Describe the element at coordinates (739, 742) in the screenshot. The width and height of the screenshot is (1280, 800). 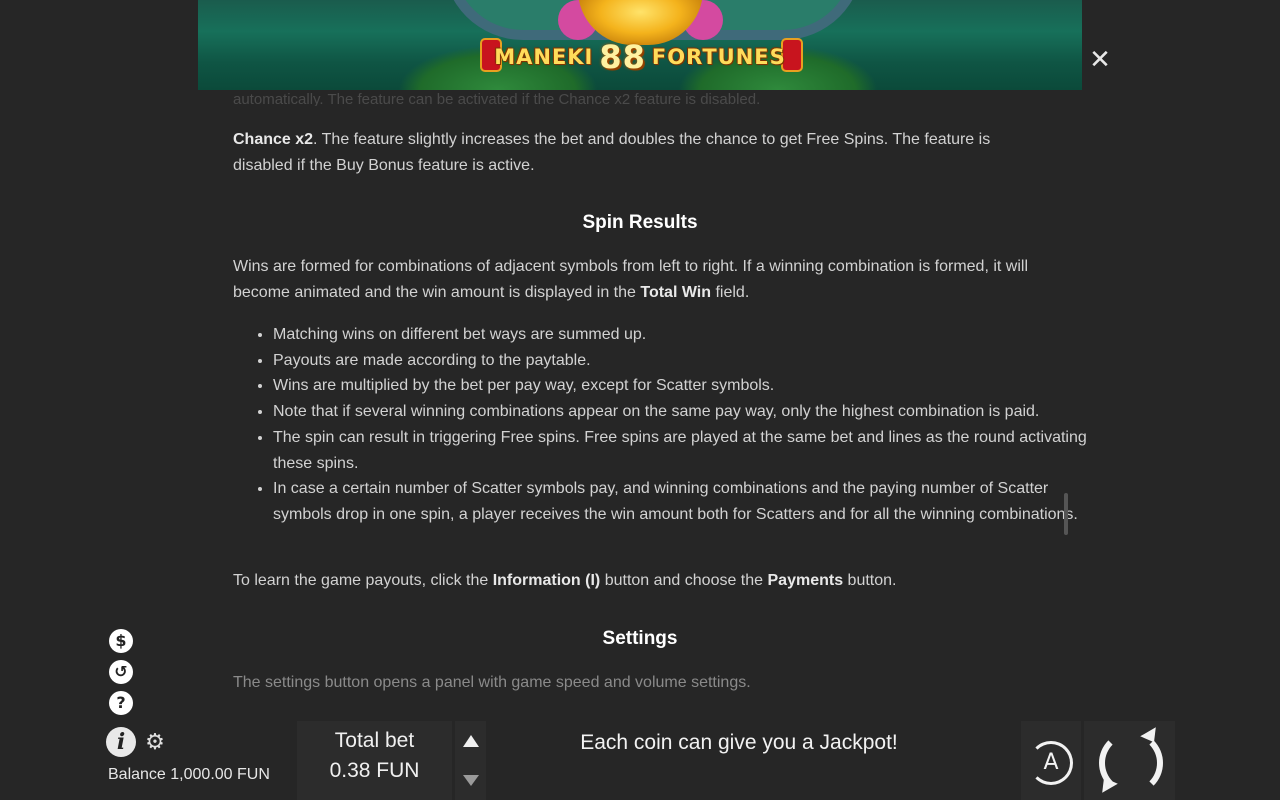
I see `jackpot-message: Each coin can give you a Jackpot!` at that location.